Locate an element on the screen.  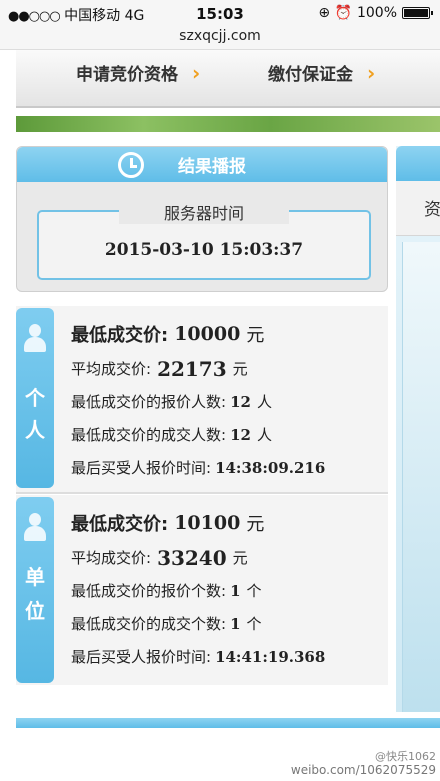
unit-deal-count-row: 最低成交价的成交个数: 1 个 is located at coordinates (226, 623).